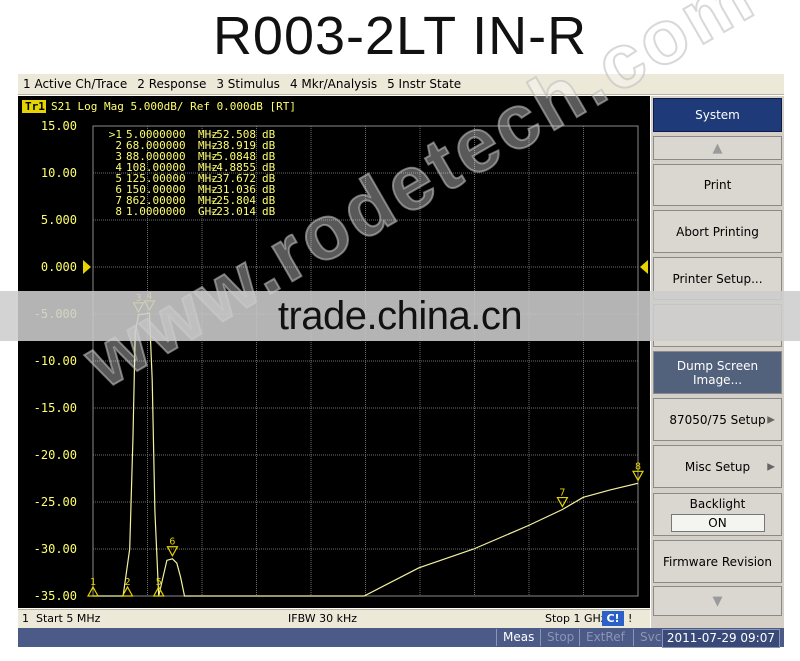  I want to click on softkey-label: Abort Printing, so click(717, 231).